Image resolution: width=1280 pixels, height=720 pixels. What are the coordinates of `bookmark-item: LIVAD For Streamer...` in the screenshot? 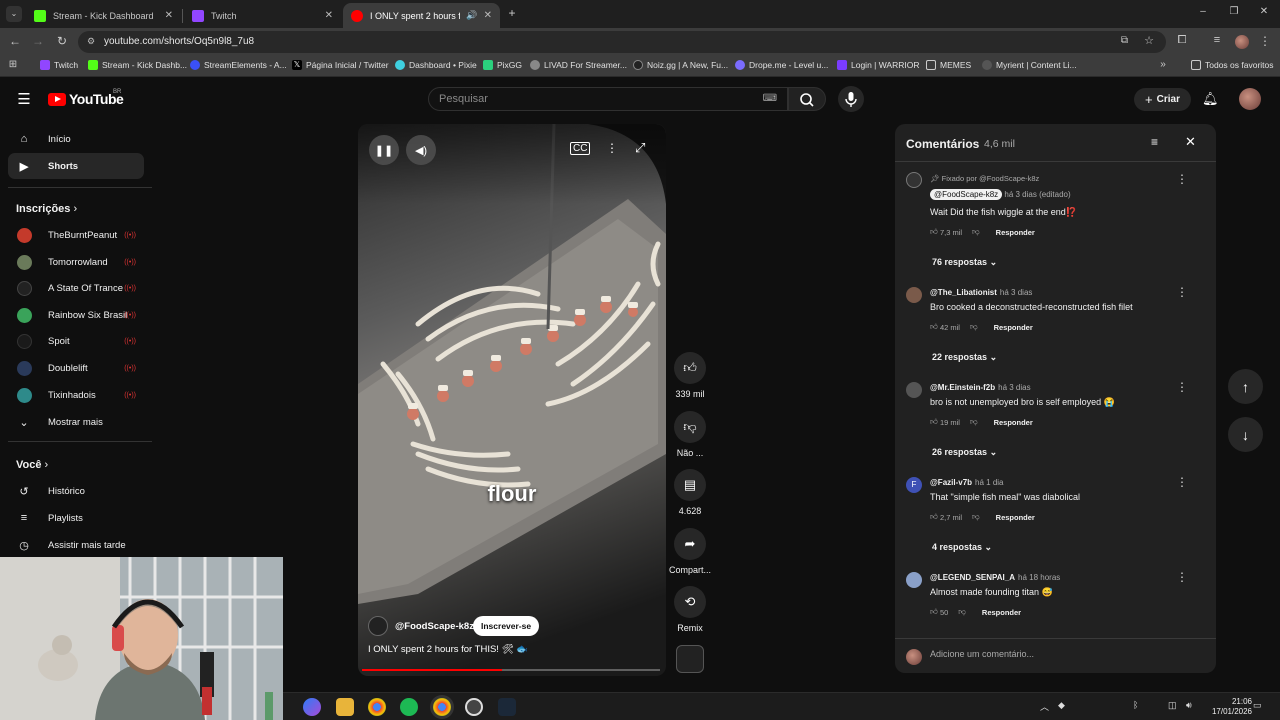 It's located at (578, 65).